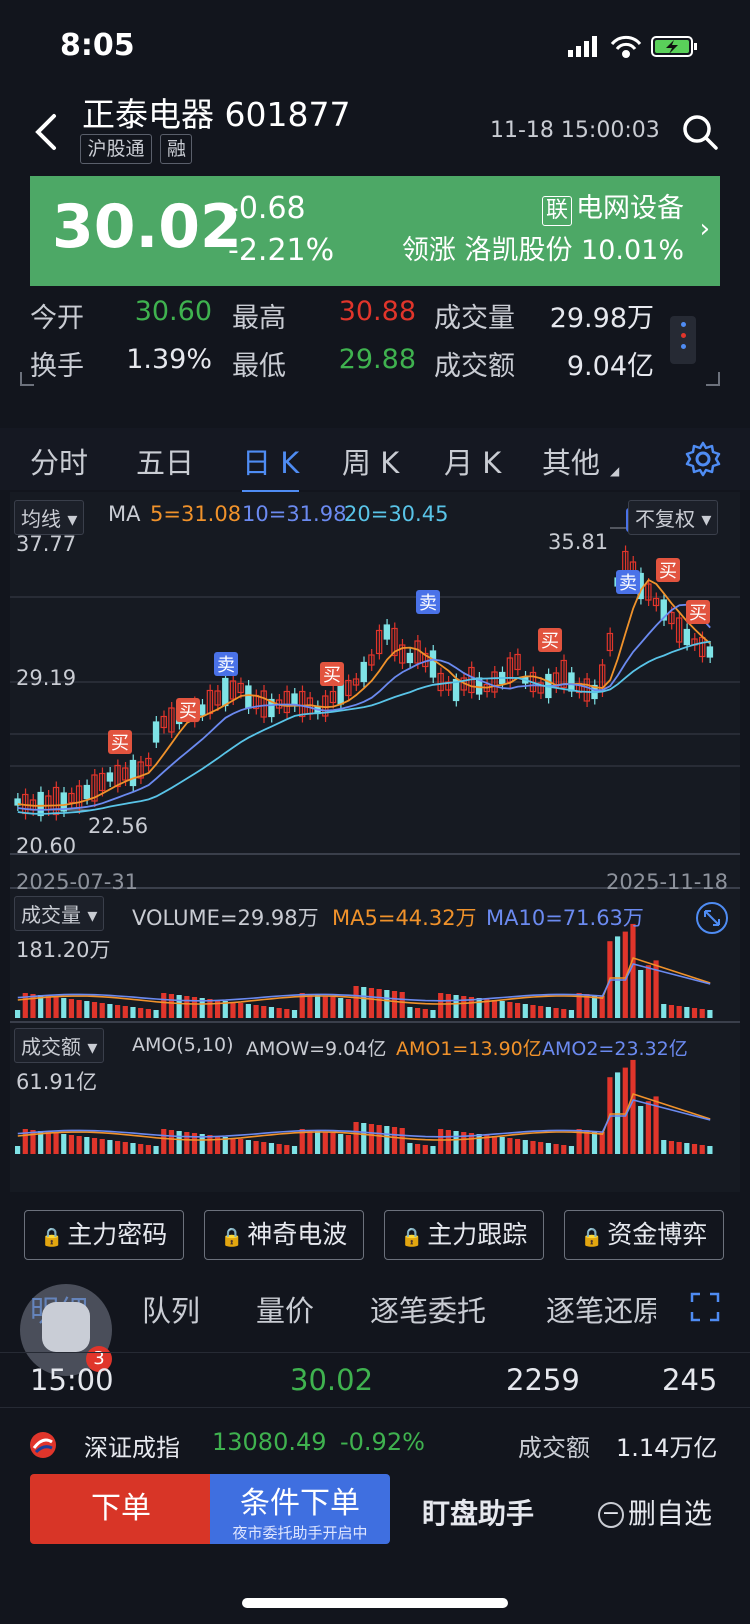  I want to click on expand-chart-icon, so click(712, 918).